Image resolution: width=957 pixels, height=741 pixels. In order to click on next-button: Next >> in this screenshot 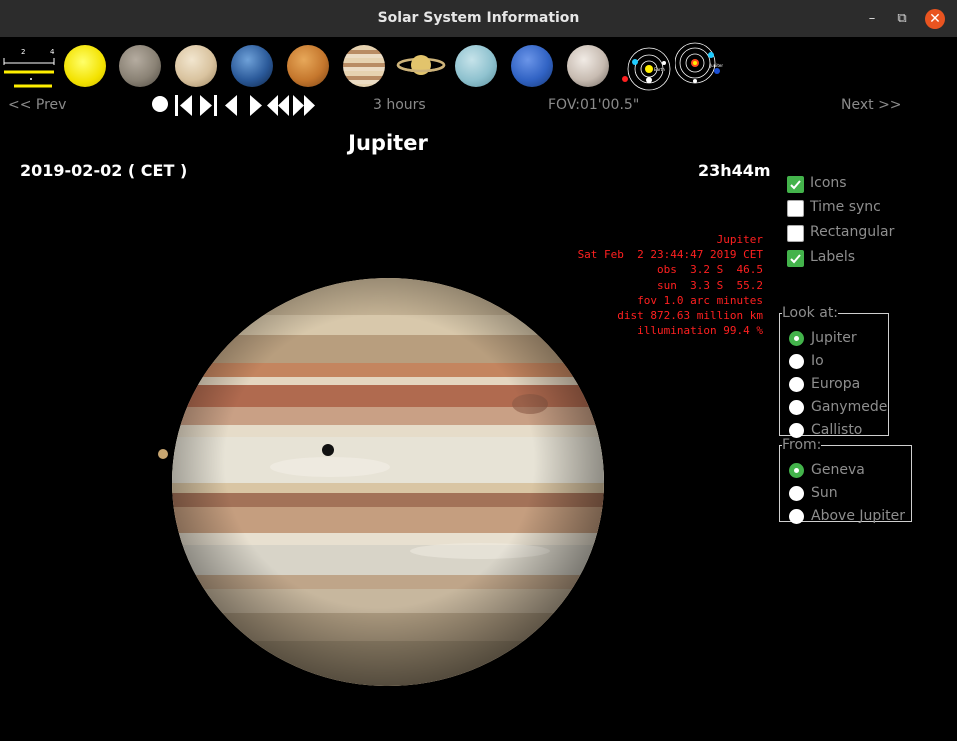, I will do `click(871, 108)`.